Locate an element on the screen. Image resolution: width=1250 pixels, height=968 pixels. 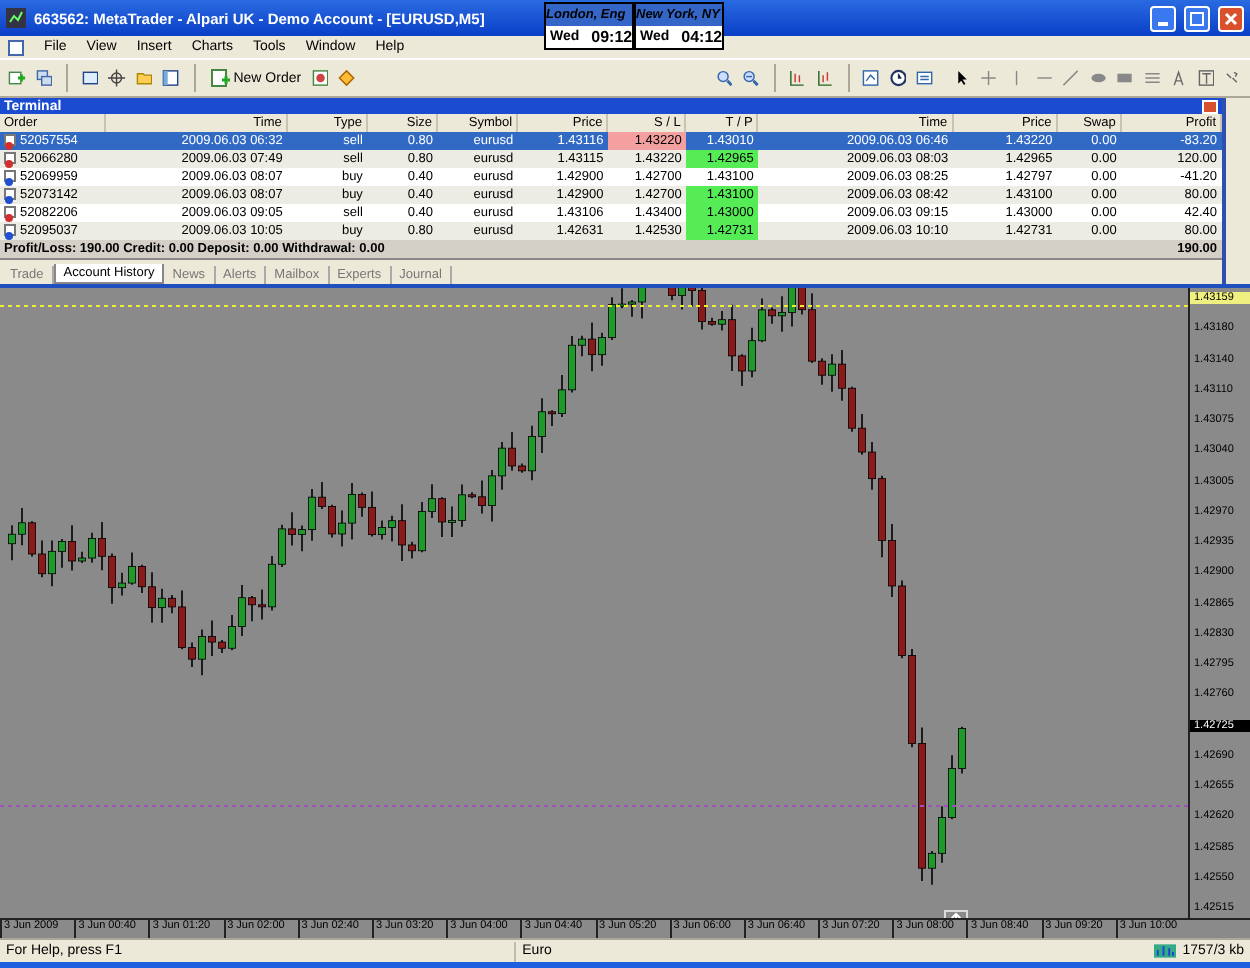
chart-shift-icon is located at coordinates (797, 78).